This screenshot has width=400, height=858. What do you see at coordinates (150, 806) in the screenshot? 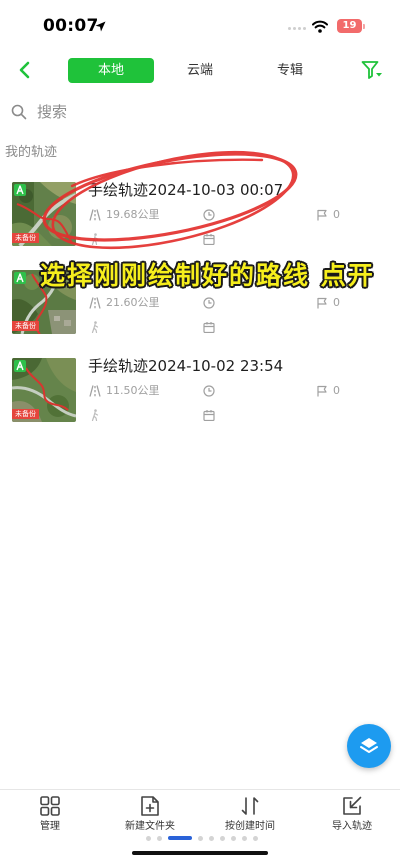
I see `new-folder-icon` at bounding box center [150, 806].